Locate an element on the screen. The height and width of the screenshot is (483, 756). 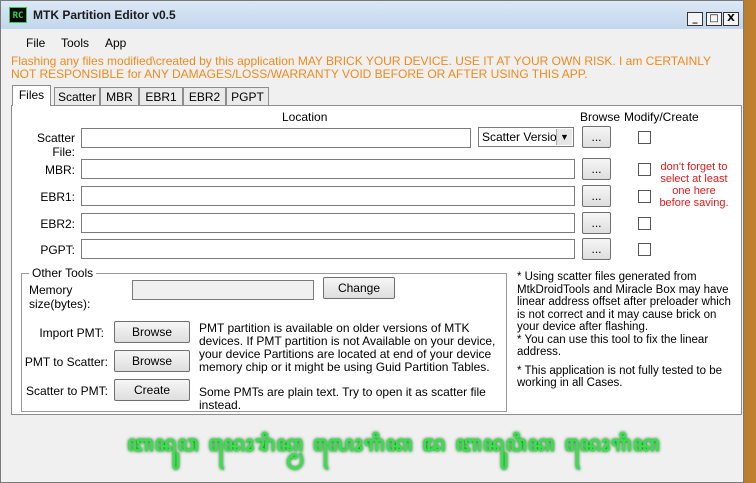
memory-size-label: Memory size(bytes): is located at coordinates (60, 297).